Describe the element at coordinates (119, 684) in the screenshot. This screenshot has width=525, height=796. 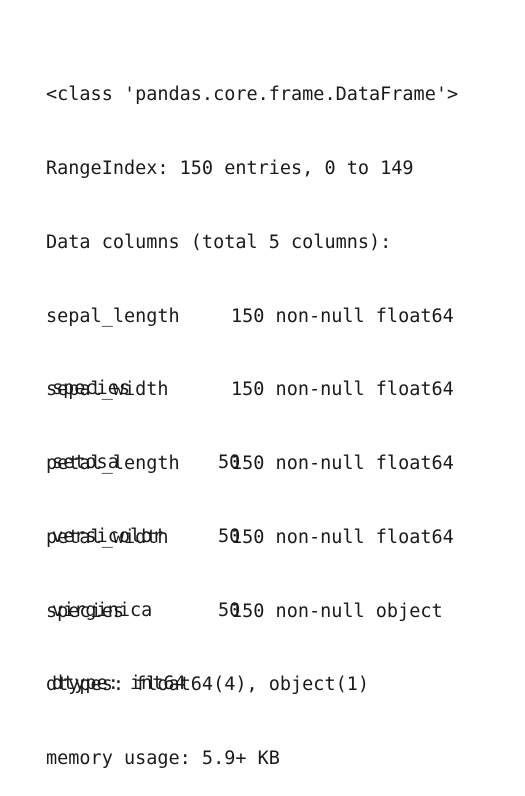
I see `dtype-line: dtype: int64` at that location.